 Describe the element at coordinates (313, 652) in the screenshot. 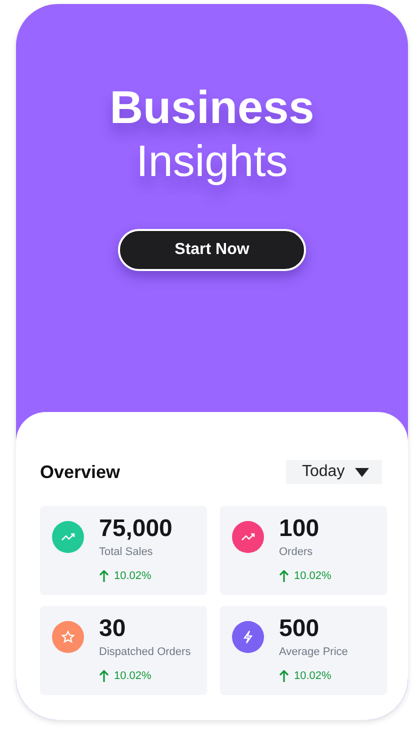

I see `stat-label: Average Price` at that location.